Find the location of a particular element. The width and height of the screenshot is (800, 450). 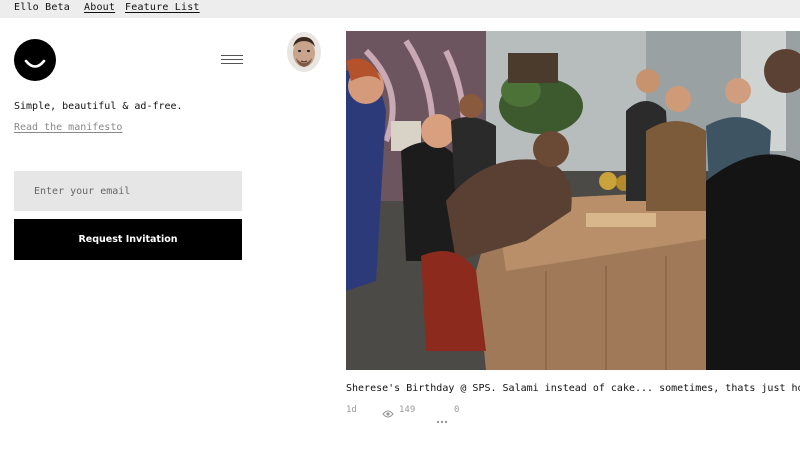

hamburger-menu-icon is located at coordinates (232, 60).